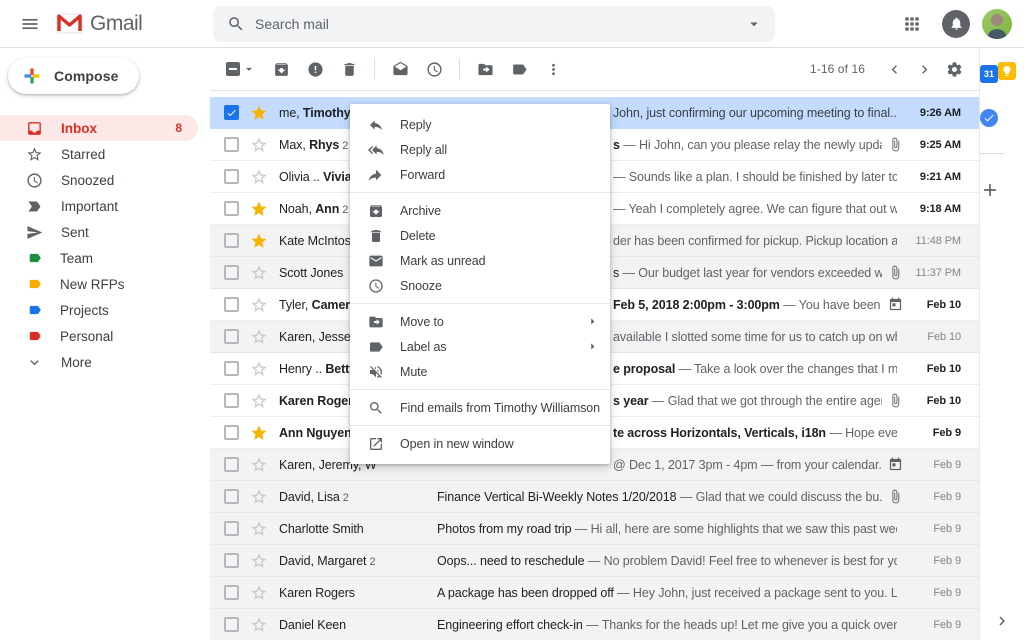 Image resolution: width=1024 pixels, height=640 pixels. Describe the element at coordinates (480, 260) in the screenshot. I see `menu-item-mark-as-unread: Mark as unread` at that location.